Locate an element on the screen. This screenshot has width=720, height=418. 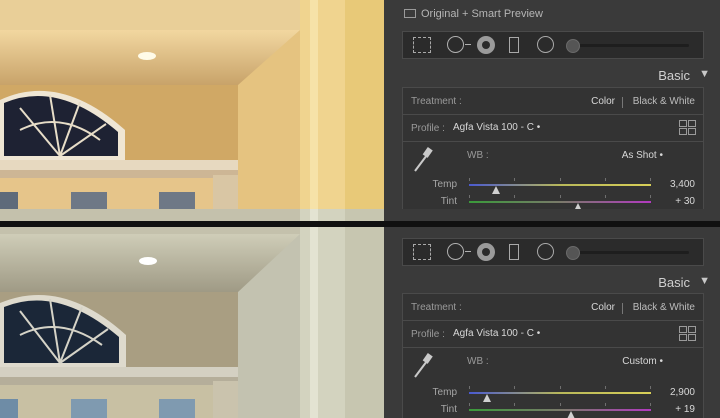
tint-value: + 30 is located at coordinates (685, 201).